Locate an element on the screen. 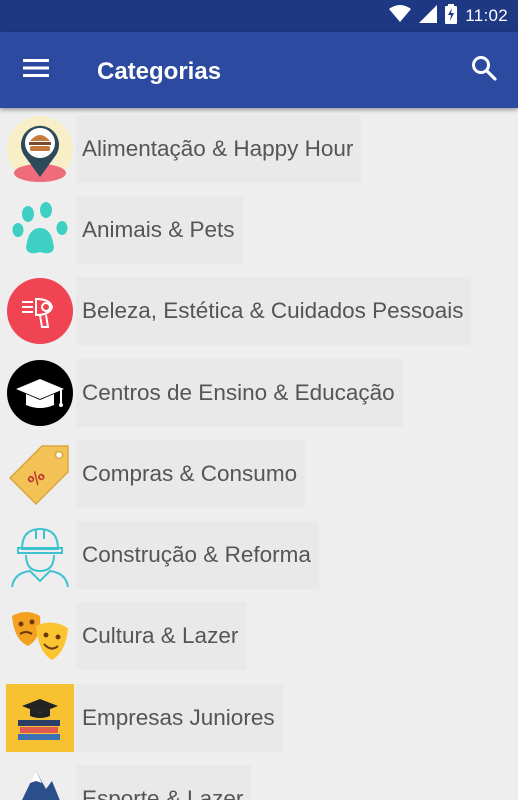  hamburger-menu-icon is located at coordinates (36, 70).